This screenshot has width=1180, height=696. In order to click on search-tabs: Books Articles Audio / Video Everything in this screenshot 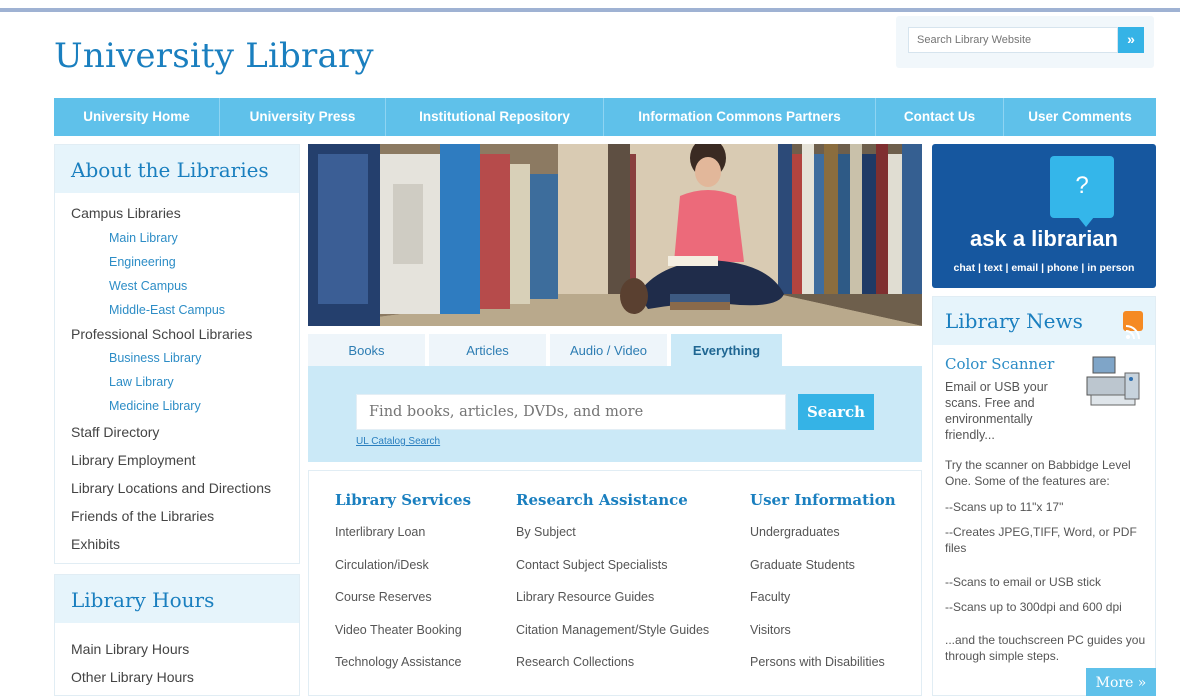, I will do `click(615, 351)`.